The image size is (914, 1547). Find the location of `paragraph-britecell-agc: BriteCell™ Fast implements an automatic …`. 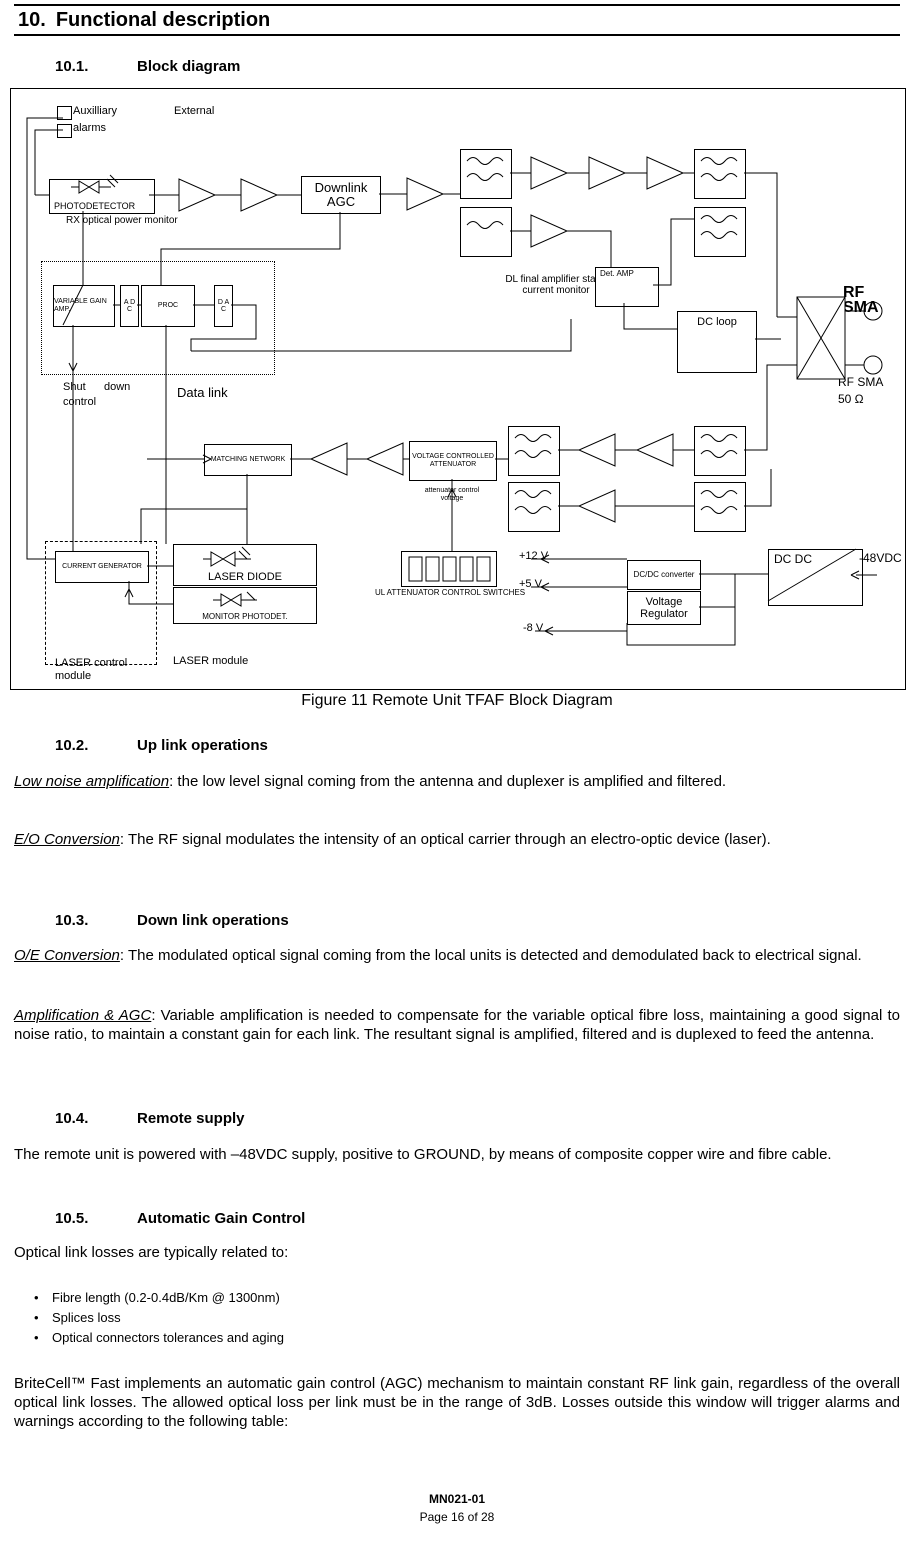

paragraph-britecell-agc: BriteCell™ Fast implements an automatic … is located at coordinates (457, 1402).